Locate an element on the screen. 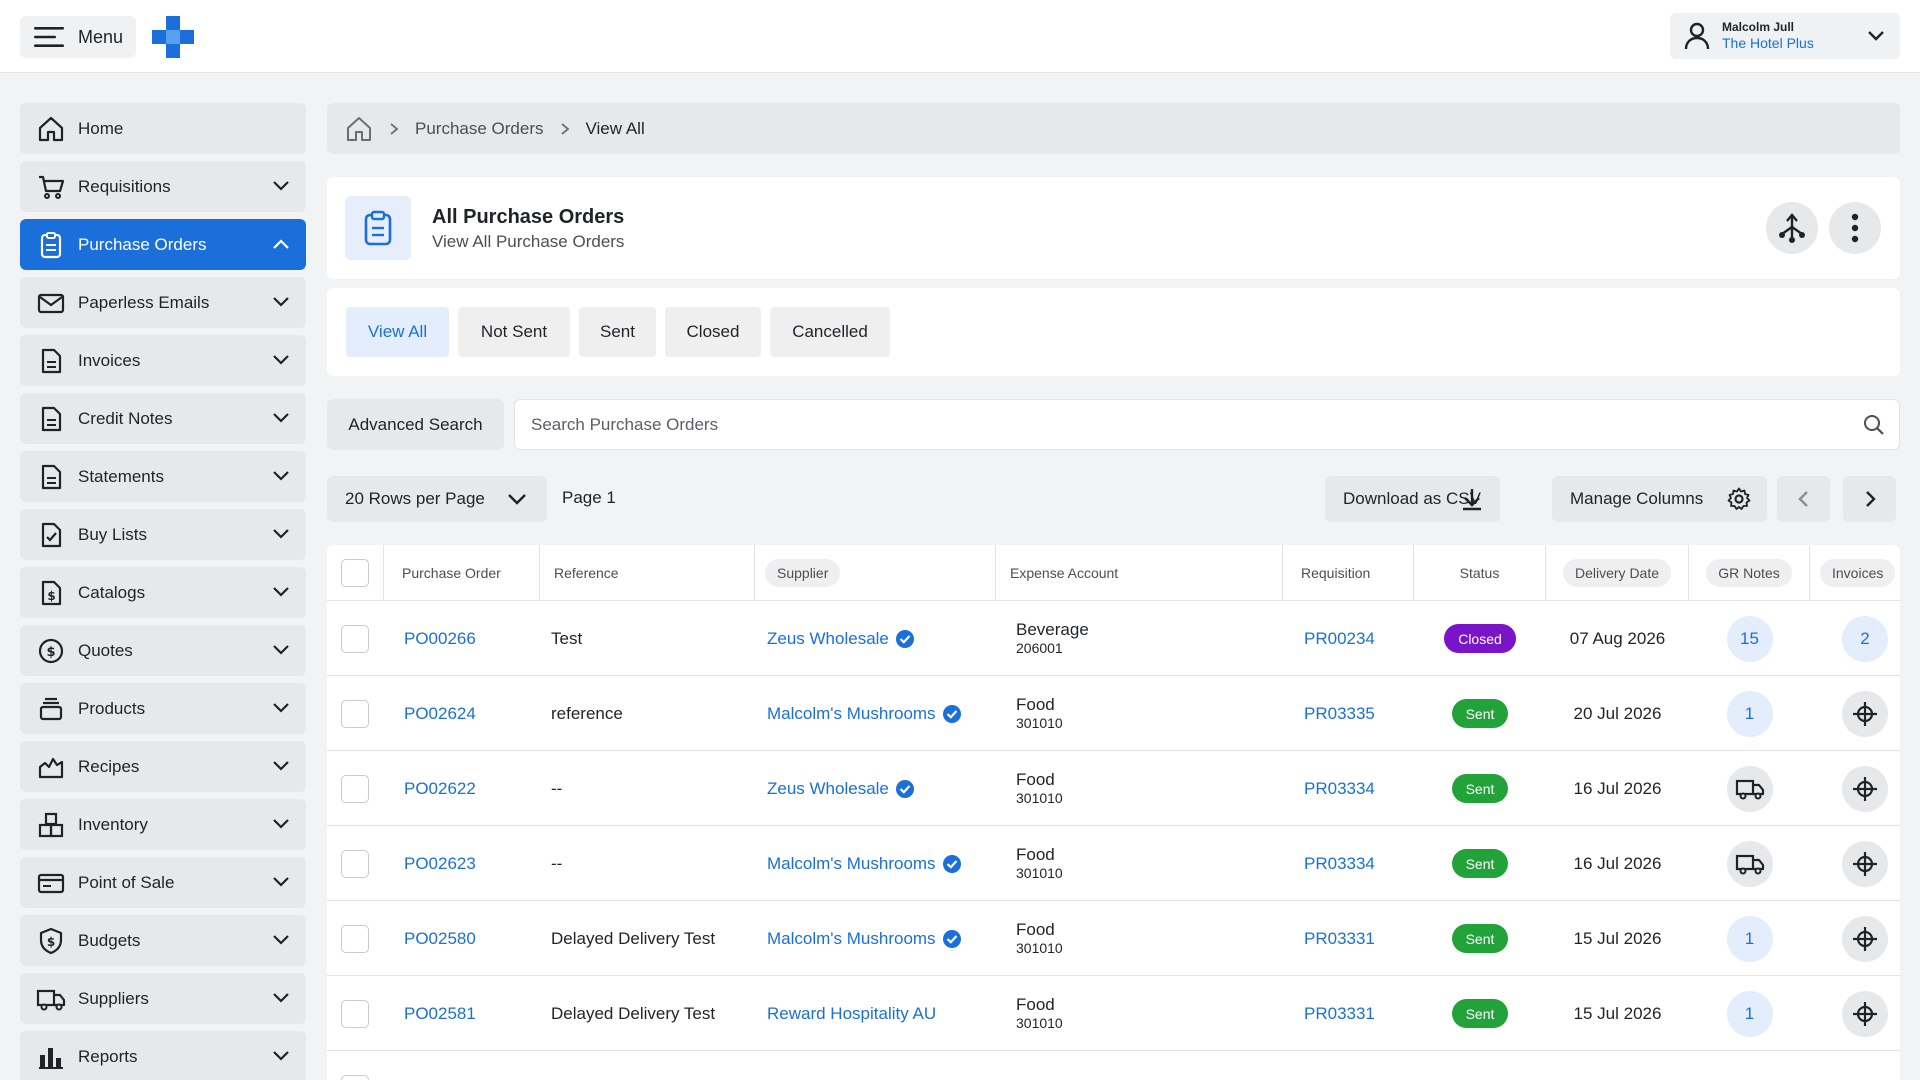 The image size is (1920, 1080). search-input is located at coordinates (1181, 424).